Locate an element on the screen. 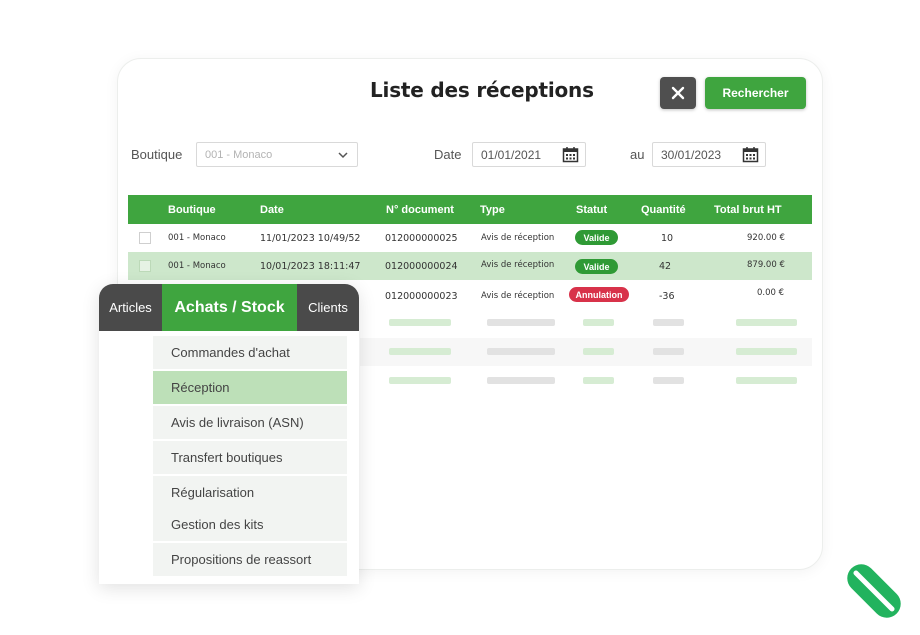 The image size is (920, 635). close-icon is located at coordinates (678, 93).